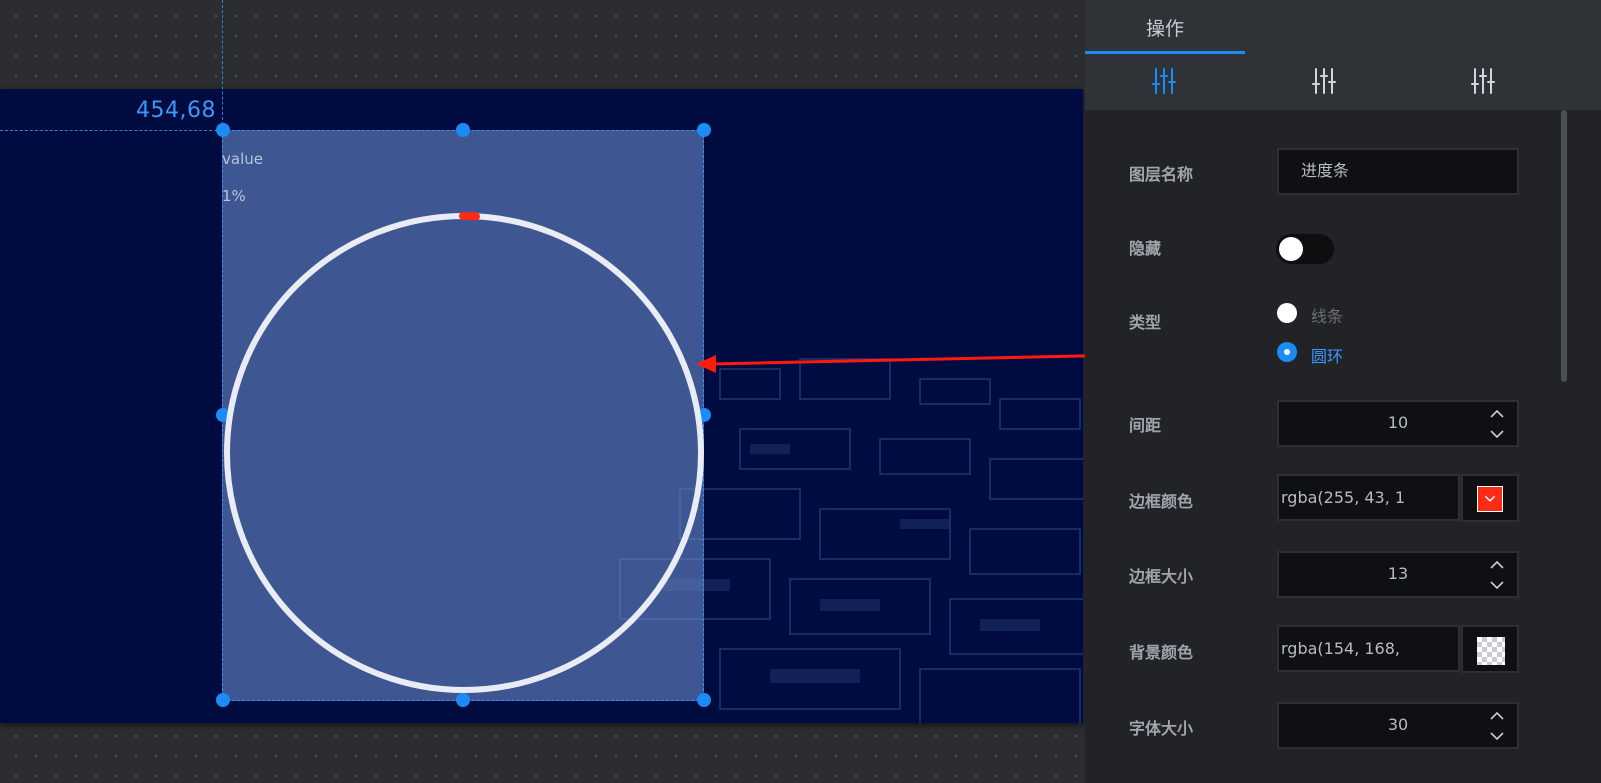  I want to click on color-swatch, so click(1490, 499).